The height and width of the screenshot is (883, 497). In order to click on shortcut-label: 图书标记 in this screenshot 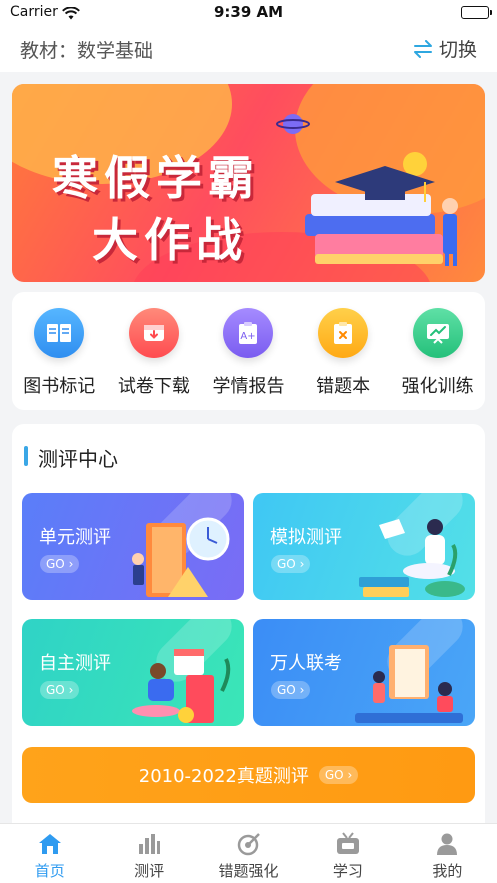, I will do `click(59, 386)`.